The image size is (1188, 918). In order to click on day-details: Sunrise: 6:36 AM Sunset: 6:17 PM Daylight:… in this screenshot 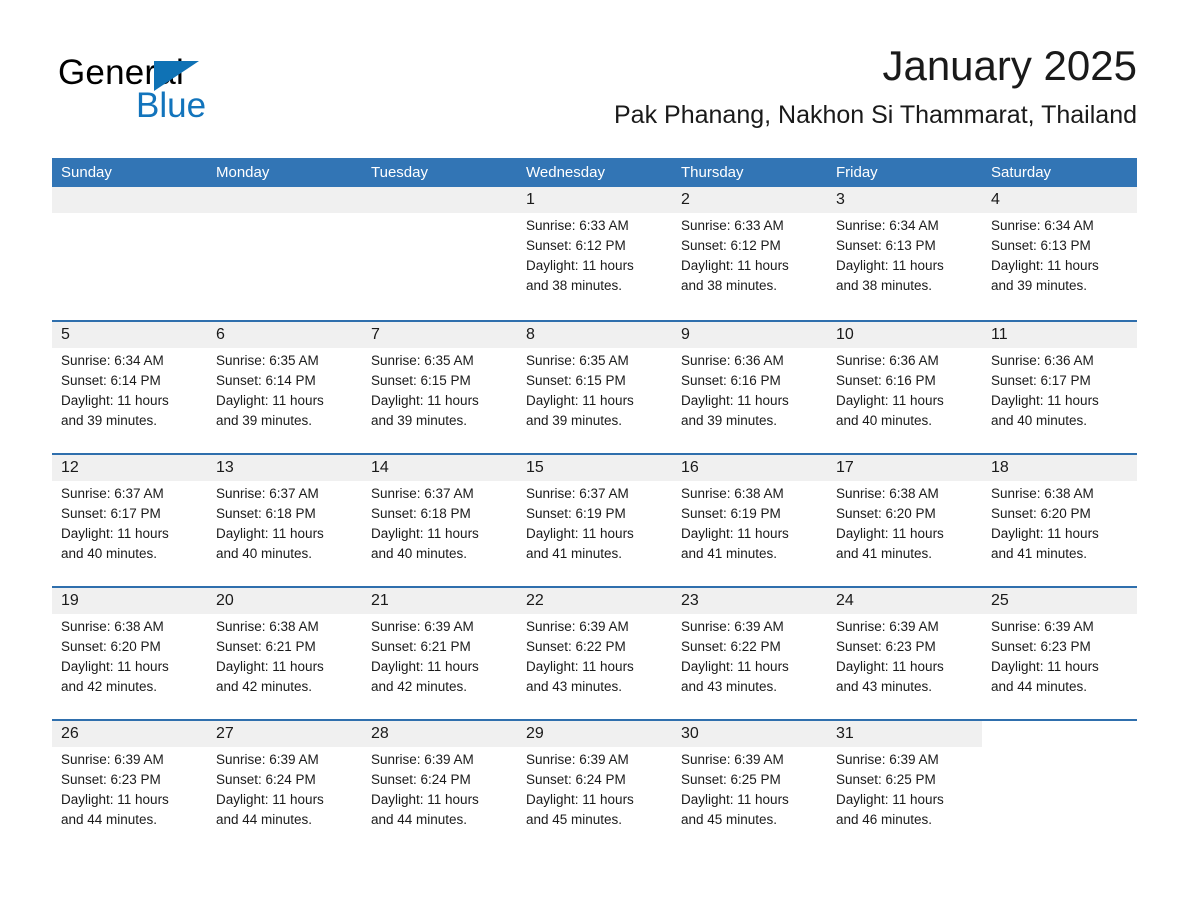, I will do `click(1059, 391)`.